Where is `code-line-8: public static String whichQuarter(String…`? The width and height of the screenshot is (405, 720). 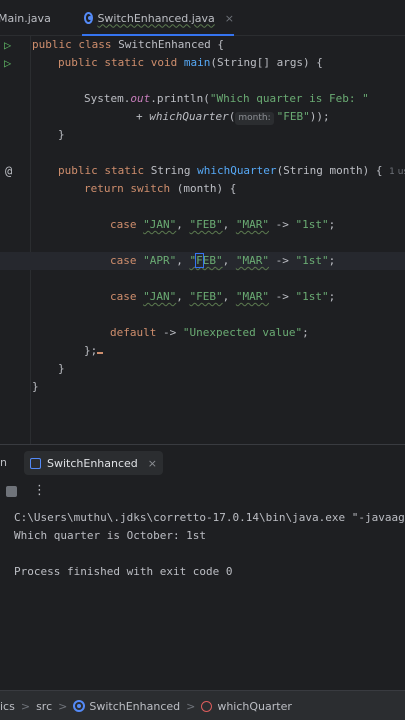 code-line-8: public static String whichQuarter(String… is located at coordinates (231, 171).